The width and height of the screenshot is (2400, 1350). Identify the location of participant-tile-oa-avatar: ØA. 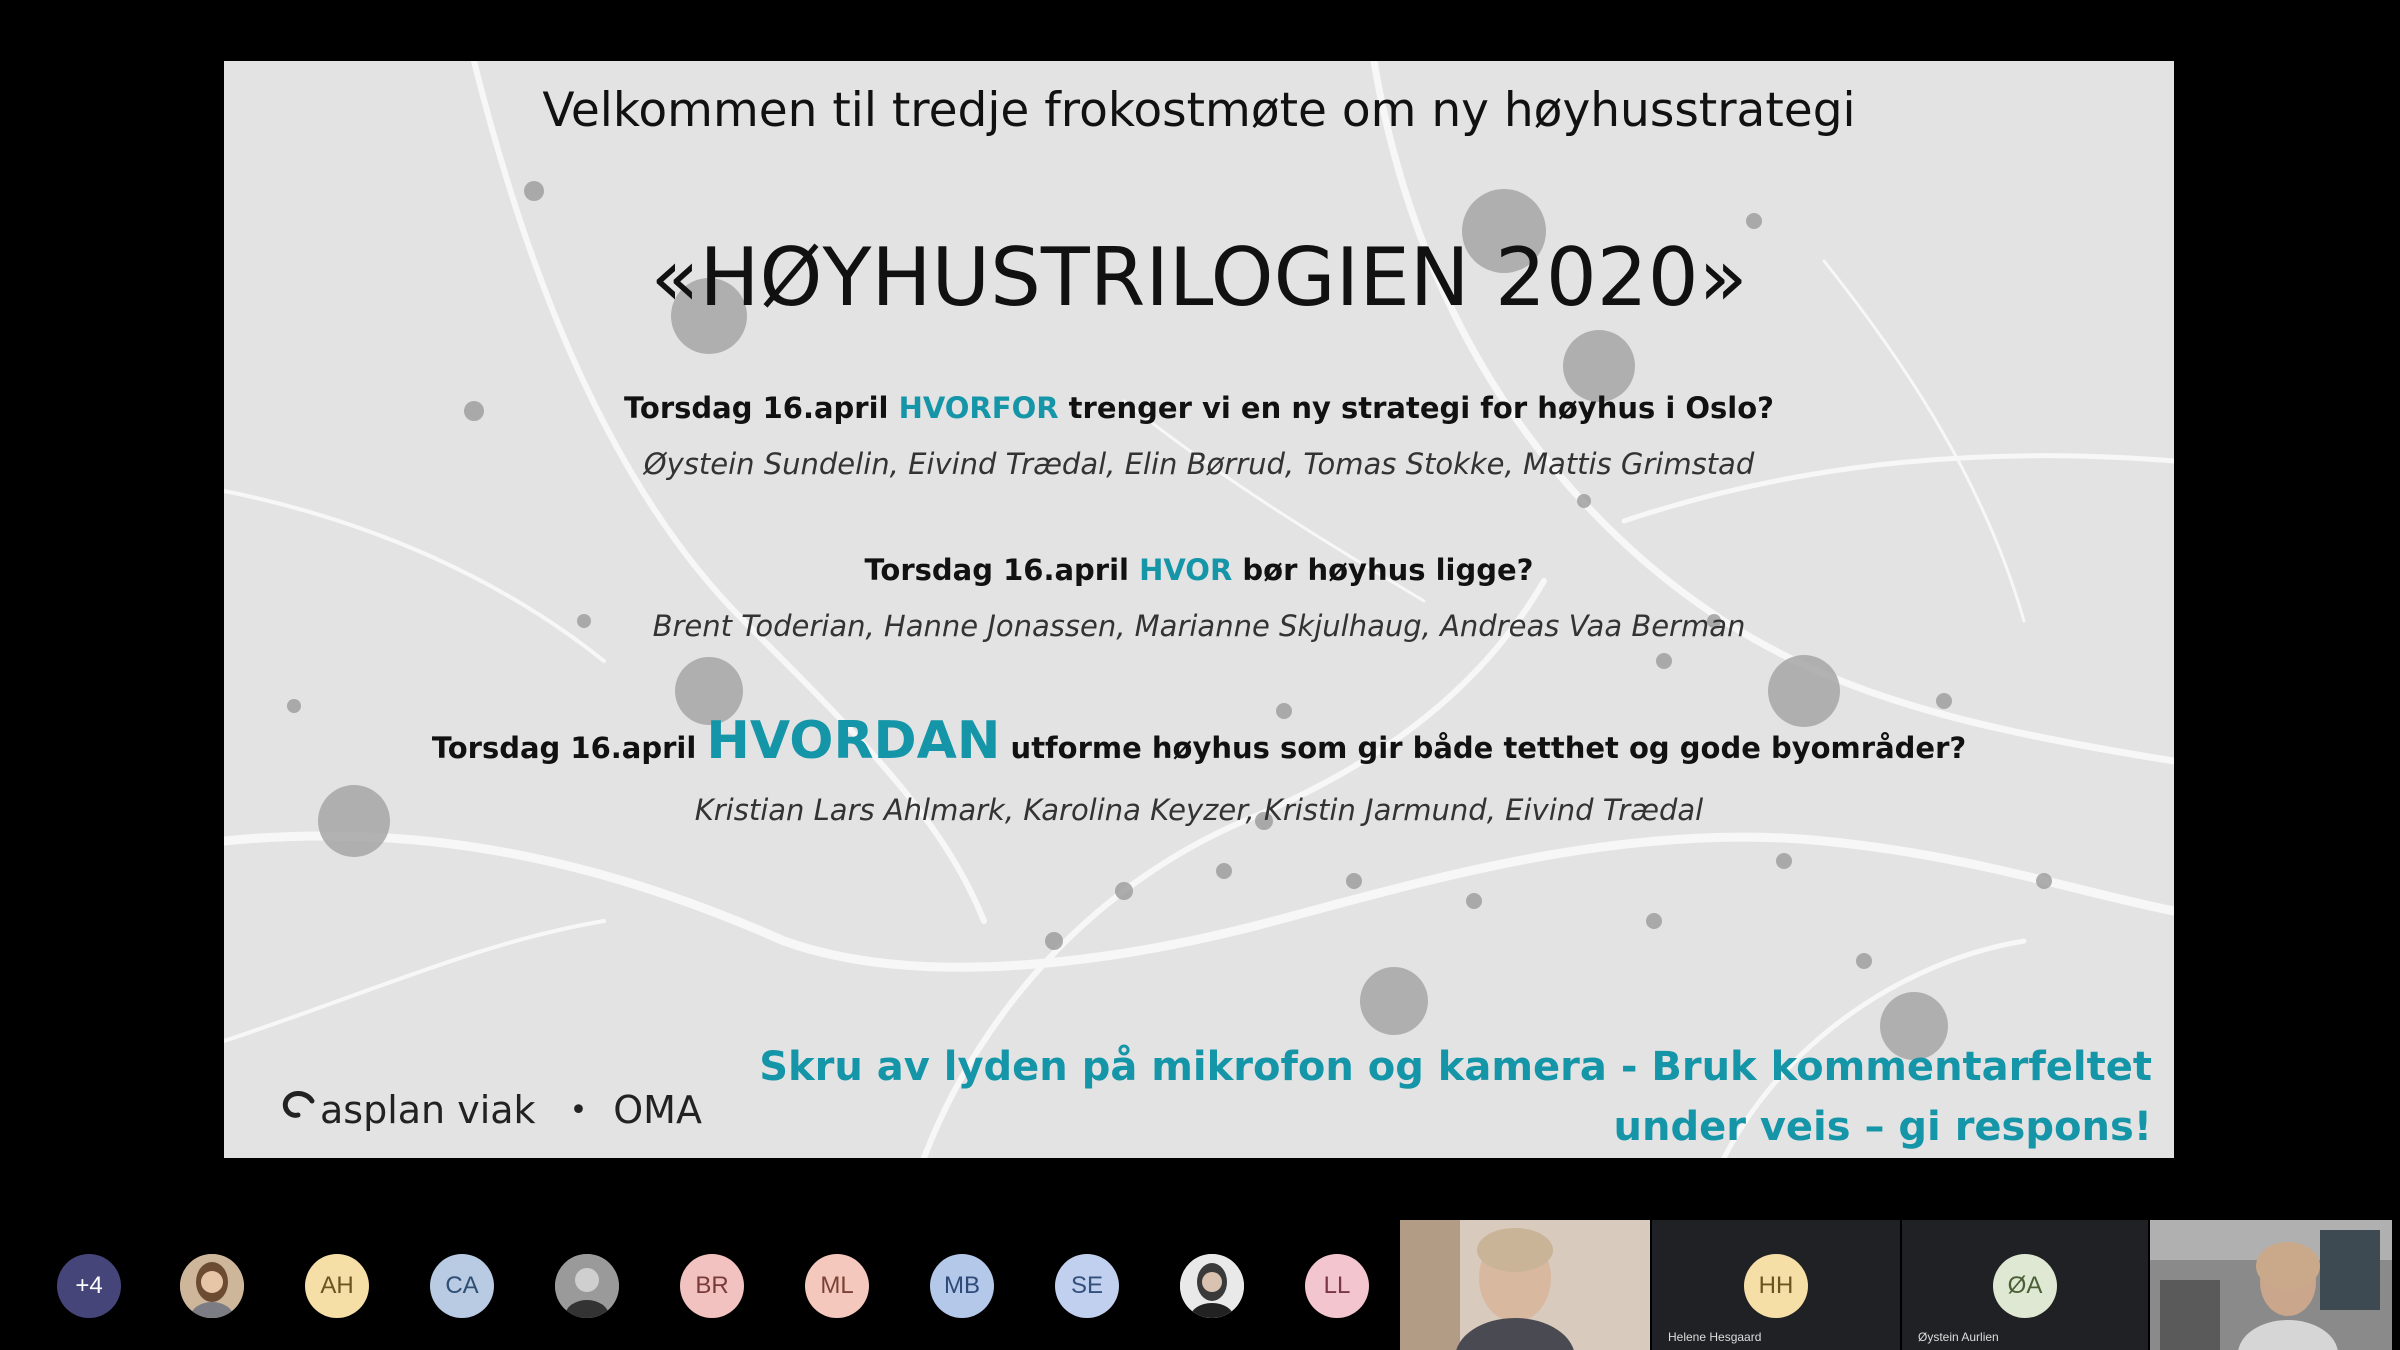
(2025, 1286).